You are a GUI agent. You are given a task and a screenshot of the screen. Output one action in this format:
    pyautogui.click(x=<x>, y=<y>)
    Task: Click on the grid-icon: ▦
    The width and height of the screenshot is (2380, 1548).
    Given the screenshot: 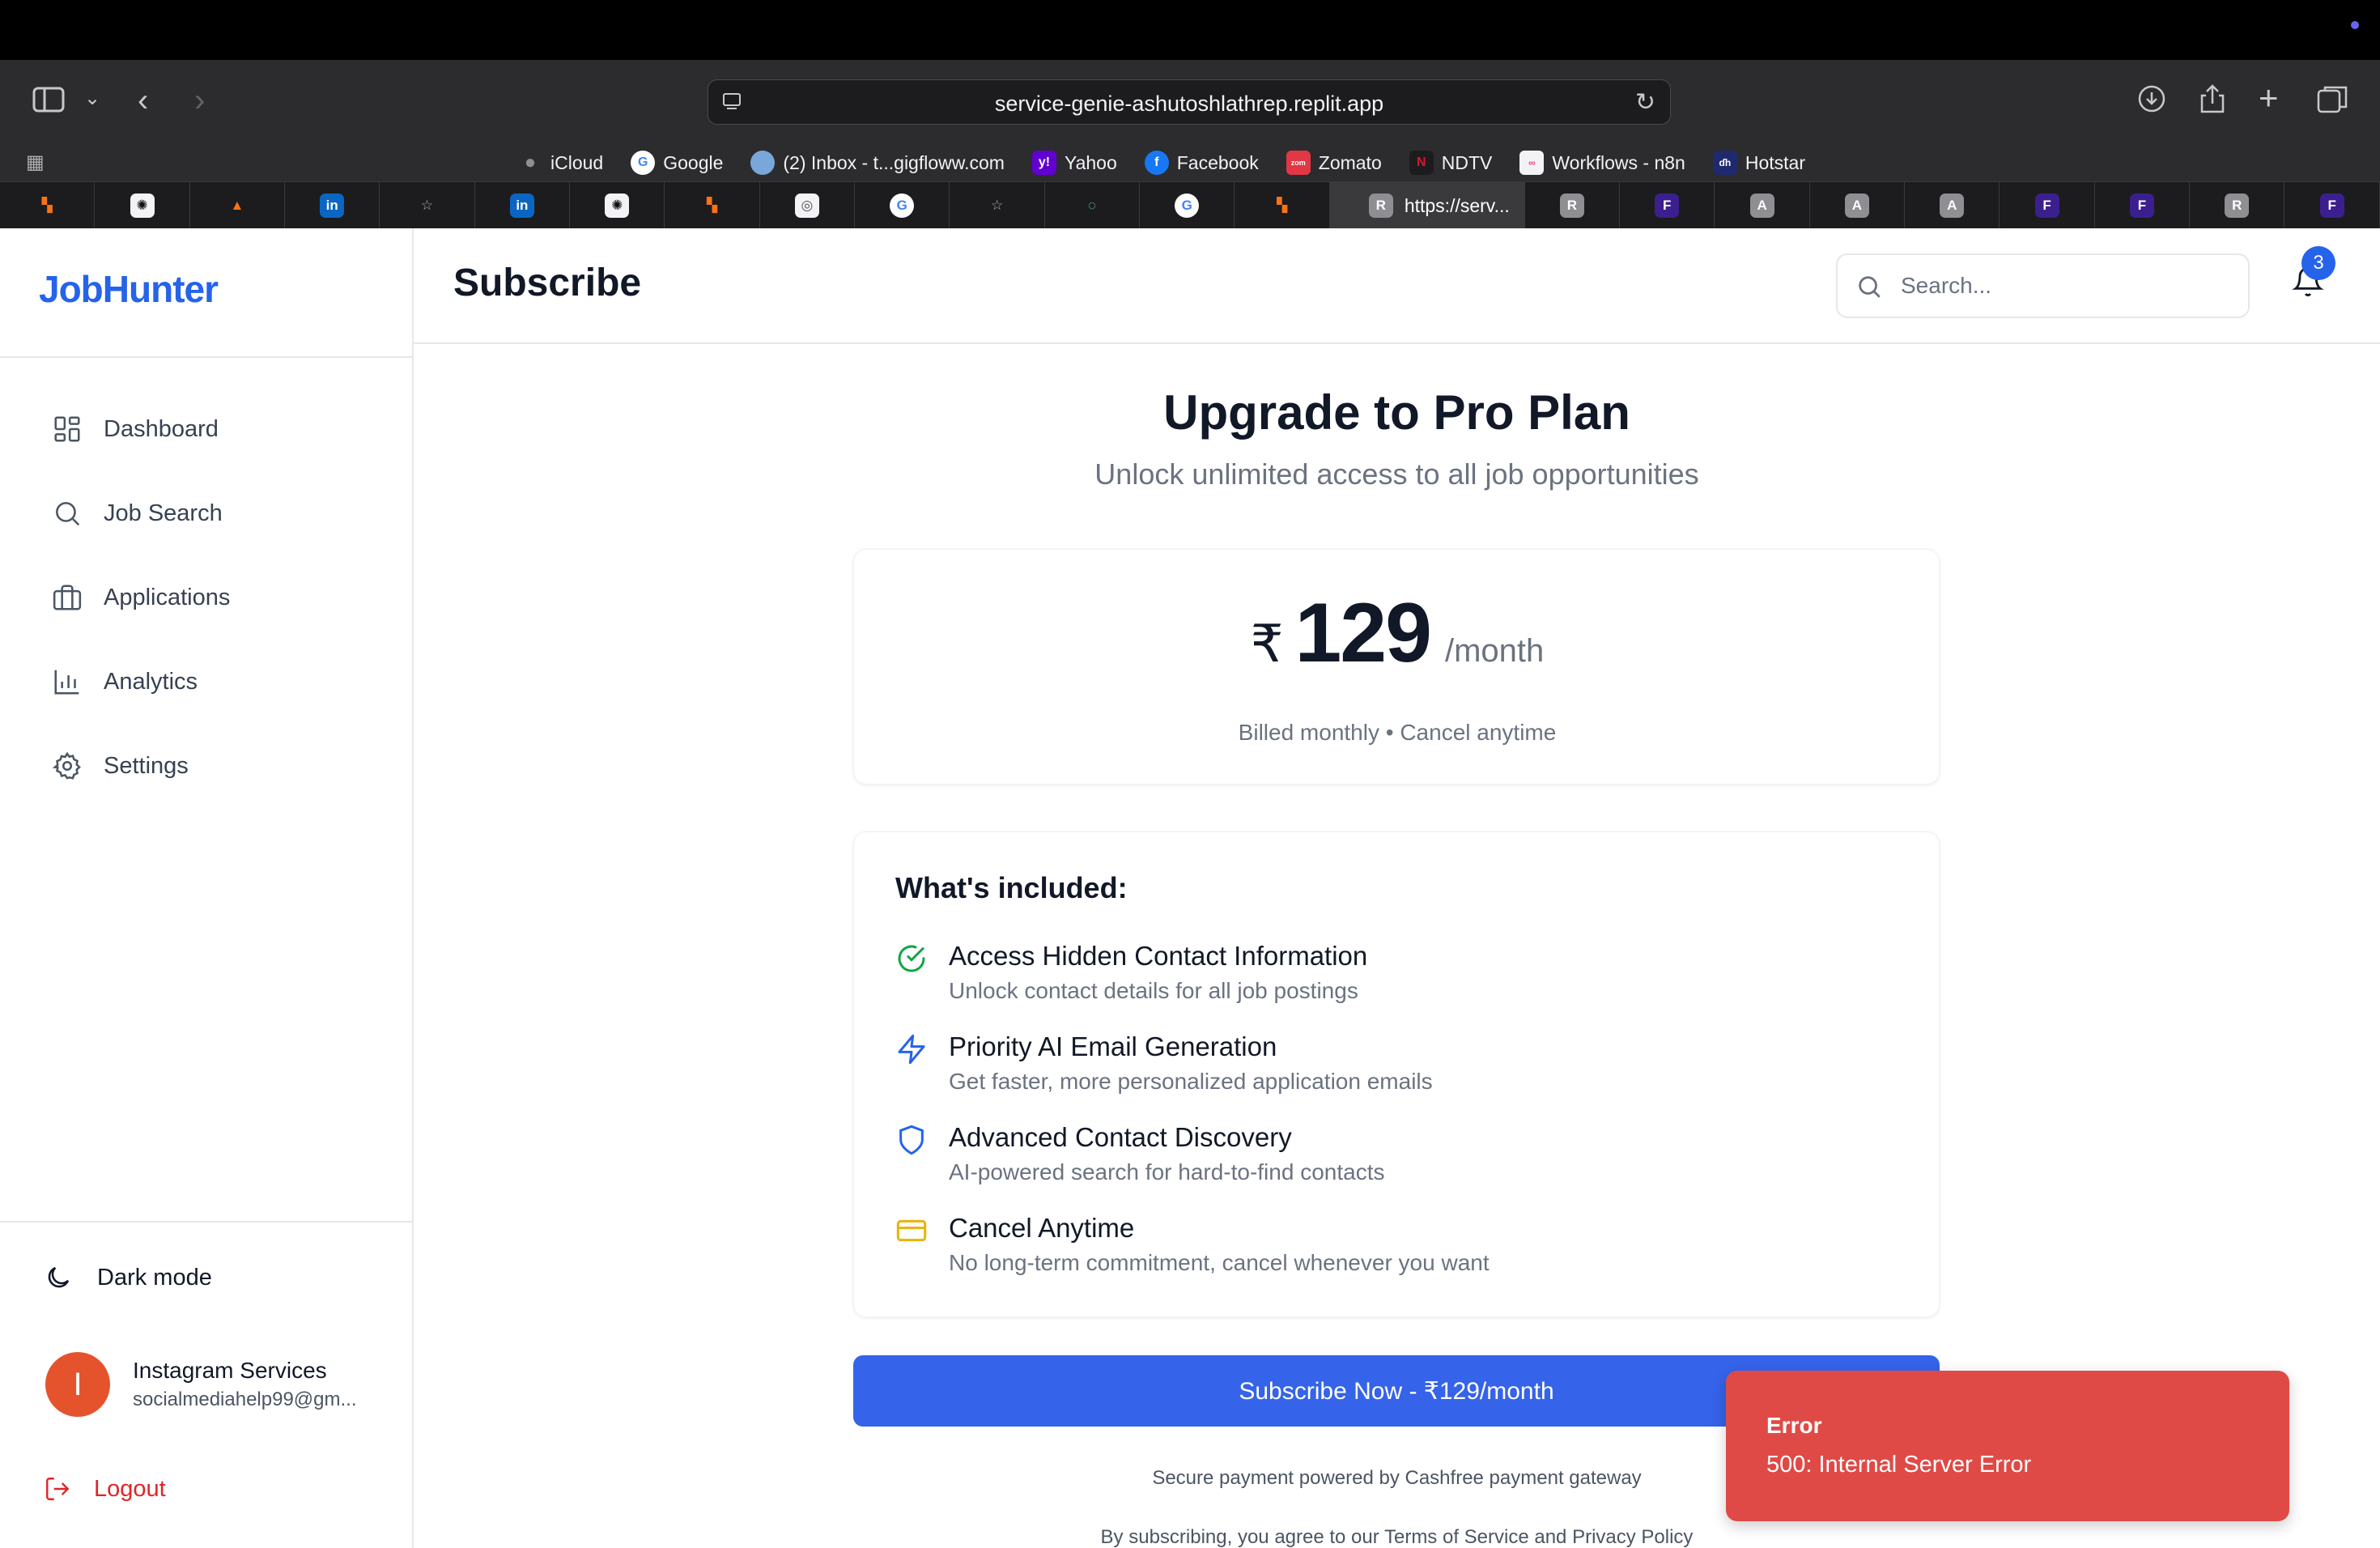 What is the action you would take?
    pyautogui.click(x=35, y=162)
    